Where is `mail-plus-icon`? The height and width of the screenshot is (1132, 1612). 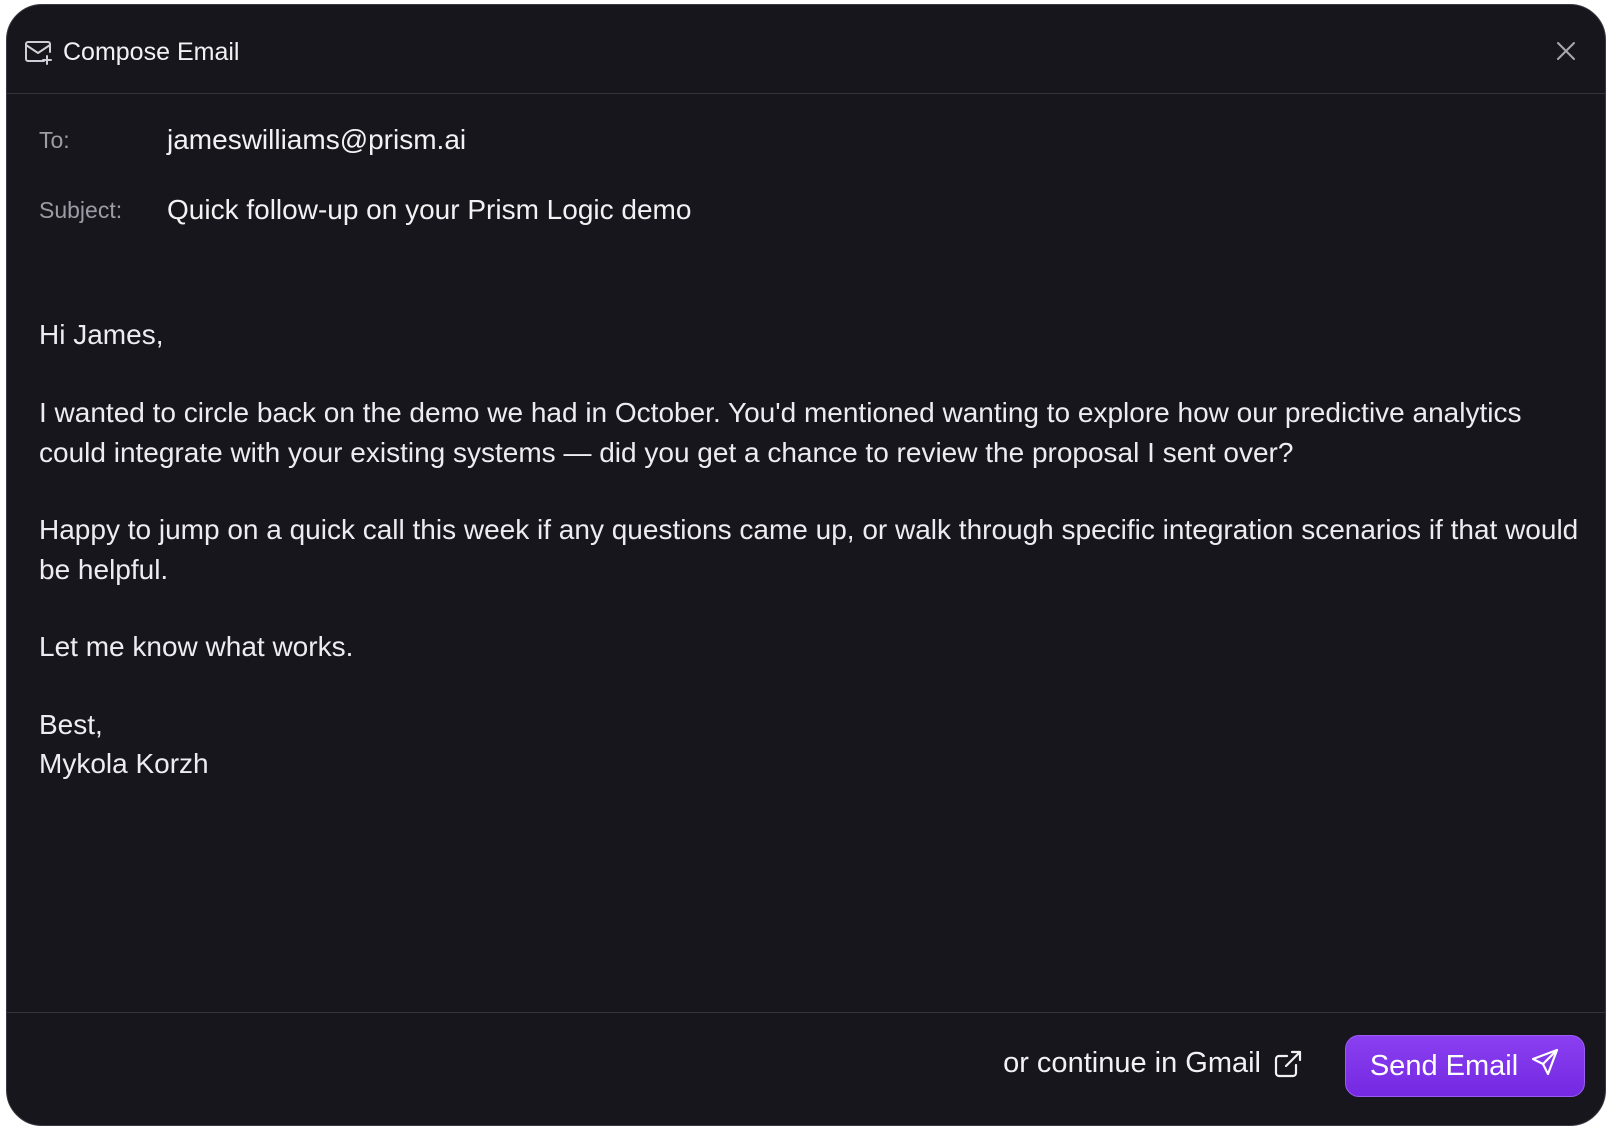 mail-plus-icon is located at coordinates (39, 53).